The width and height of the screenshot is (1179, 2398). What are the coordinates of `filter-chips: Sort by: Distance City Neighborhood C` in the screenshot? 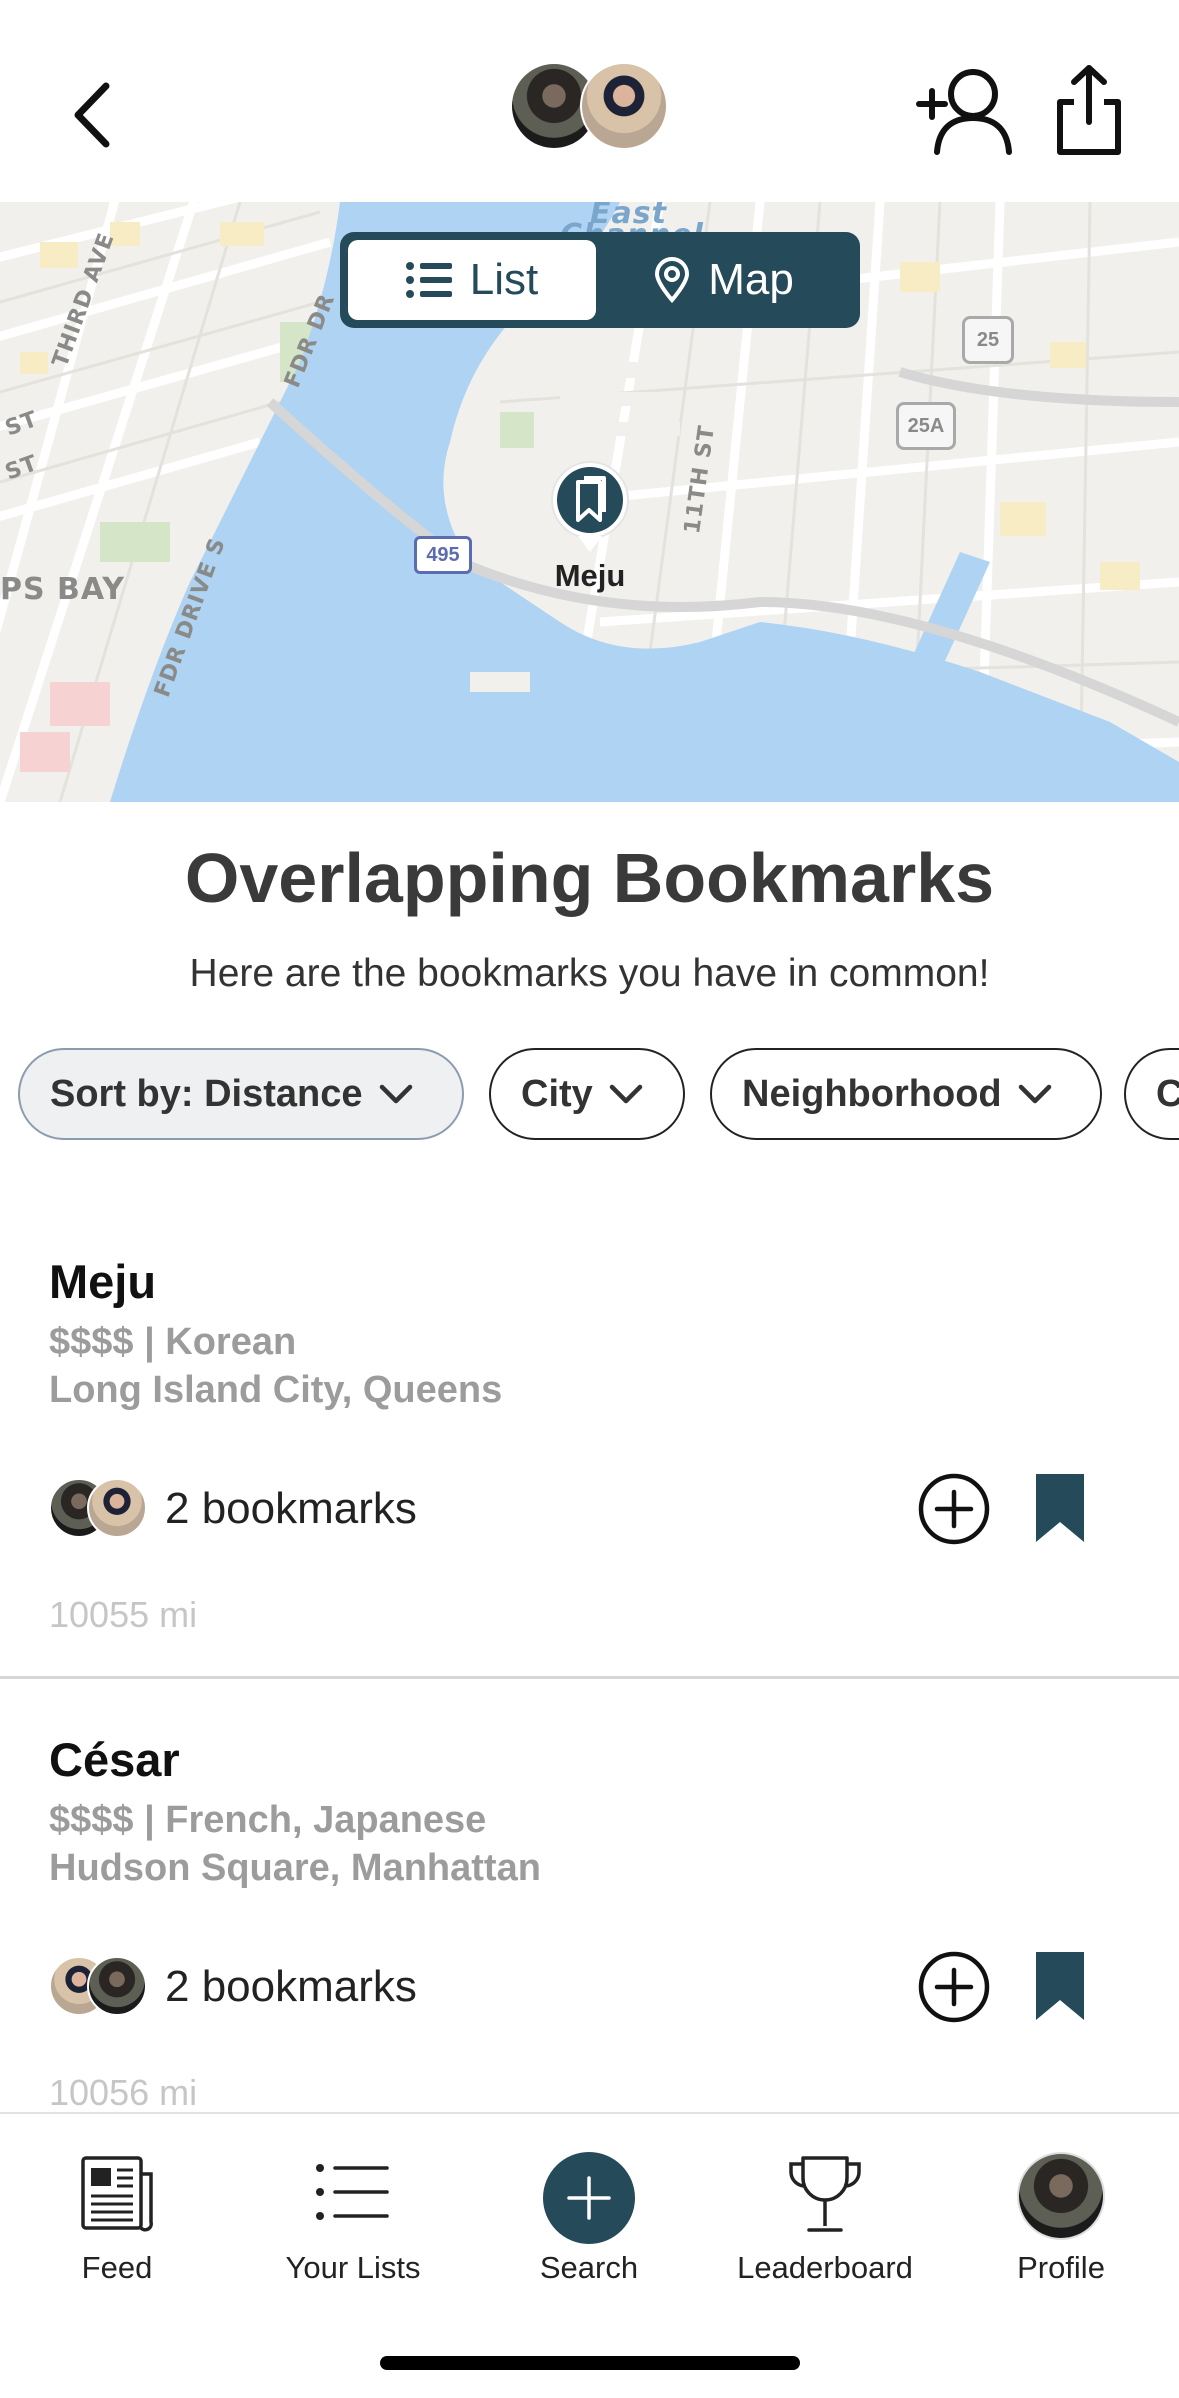 It's located at (589, 1096).